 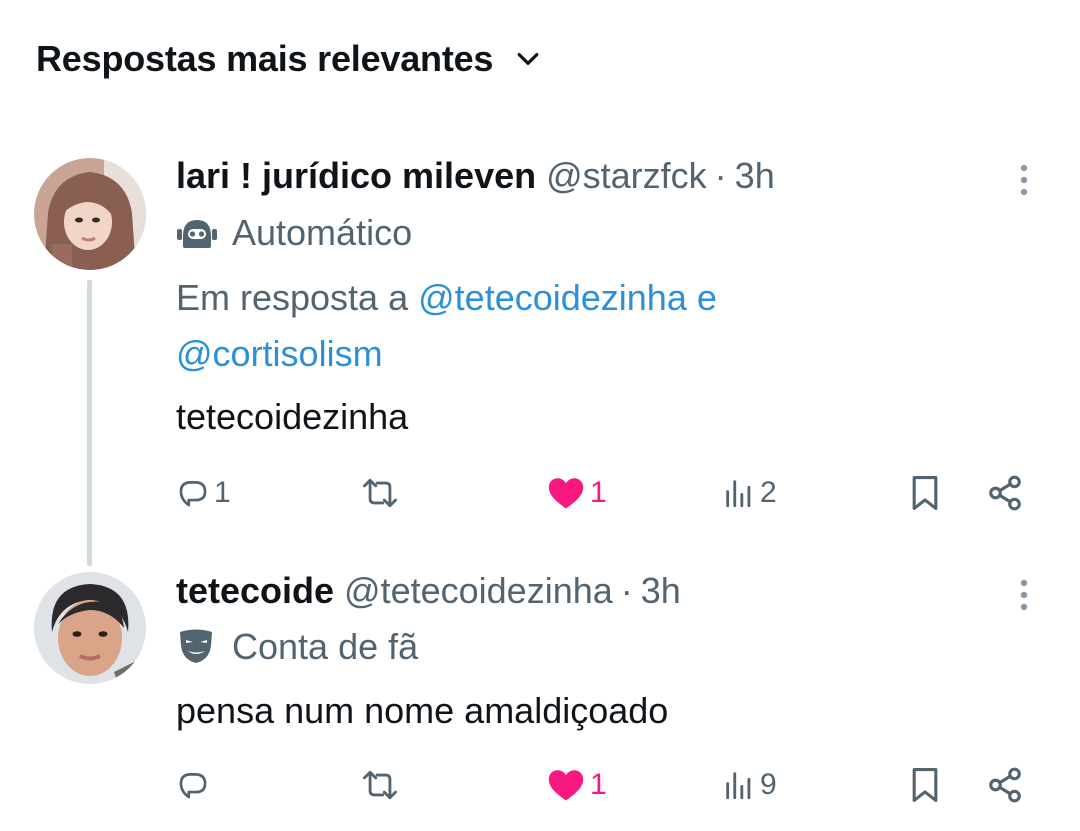 What do you see at coordinates (255, 591) in the screenshot?
I see `display-name: tetecoide` at bounding box center [255, 591].